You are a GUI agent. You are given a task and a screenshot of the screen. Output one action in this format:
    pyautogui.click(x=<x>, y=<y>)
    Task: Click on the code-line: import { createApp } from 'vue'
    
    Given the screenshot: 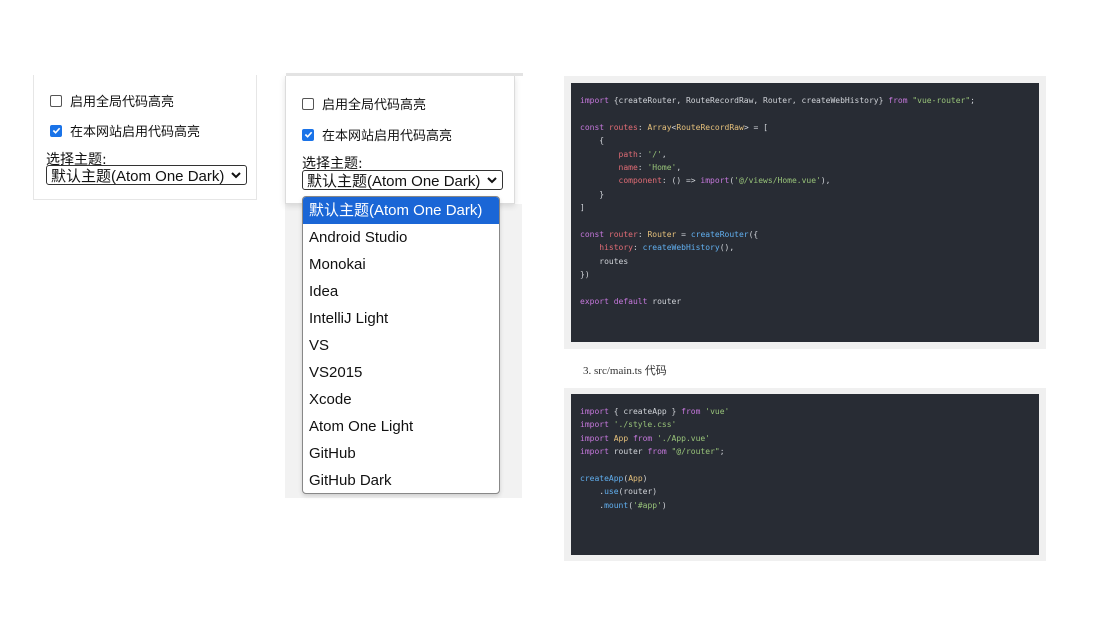 What is the action you would take?
    pyautogui.click(x=655, y=411)
    